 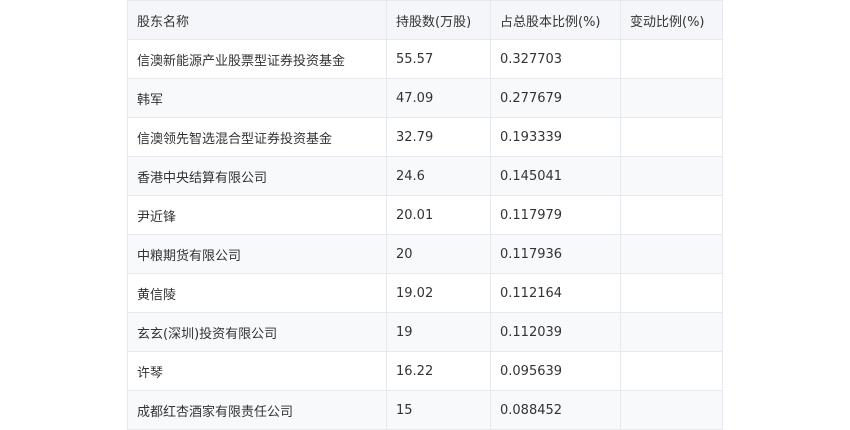 I want to click on cell-share-ratio: 0.145041, so click(x=555, y=176).